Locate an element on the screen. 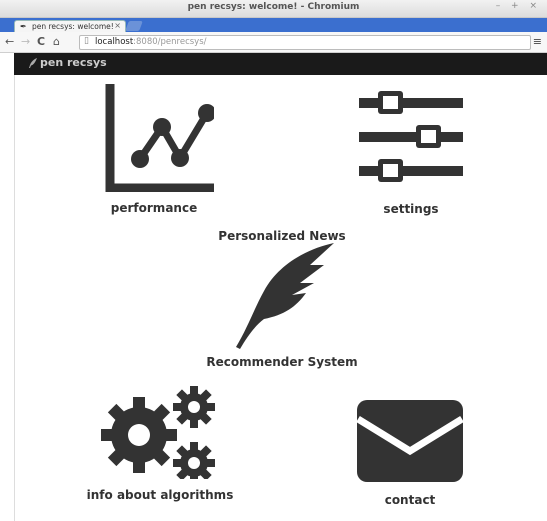 The width and height of the screenshot is (547, 521). brand-link: pen recsys is located at coordinates (67, 62).